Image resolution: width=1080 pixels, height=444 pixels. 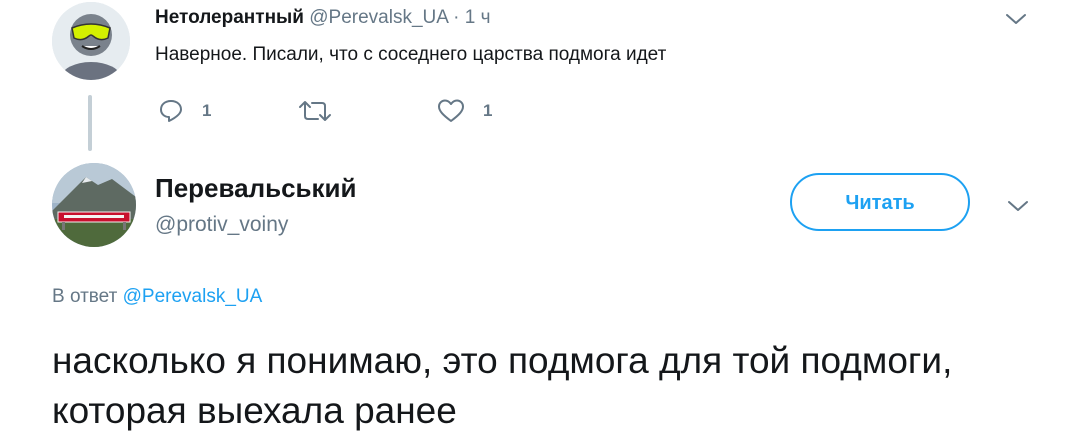 I want to click on reply-context: В ответ @Perevalsk_UA, so click(x=157, y=297).